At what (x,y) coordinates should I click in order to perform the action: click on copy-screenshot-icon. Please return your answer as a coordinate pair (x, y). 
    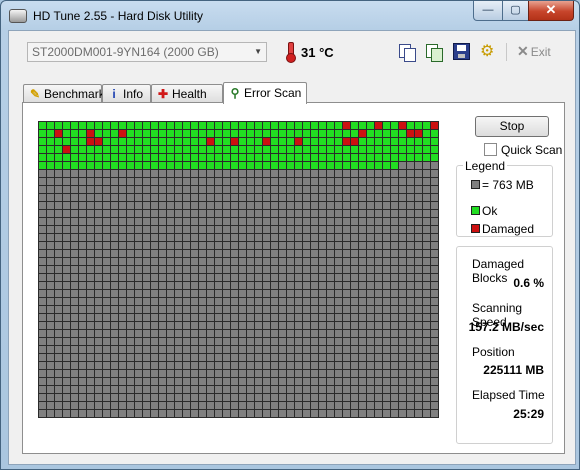
    Looking at the image, I should click on (434, 52).